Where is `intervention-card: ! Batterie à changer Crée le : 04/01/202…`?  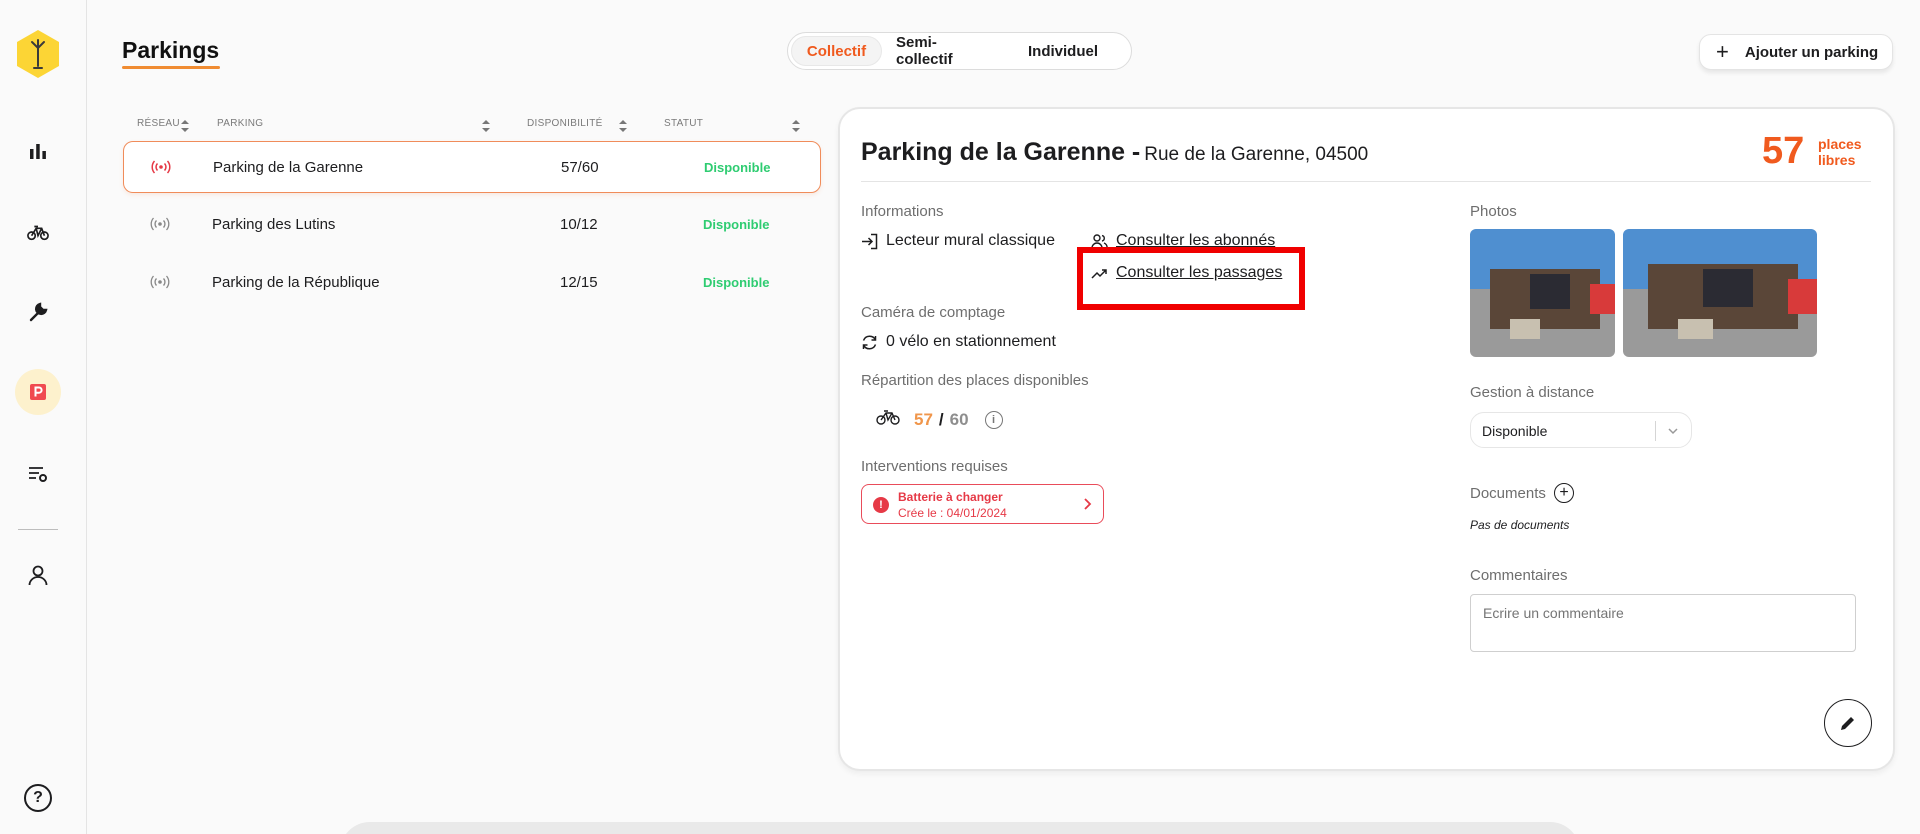 intervention-card: ! Batterie à changer Crée le : 04/01/202… is located at coordinates (982, 504).